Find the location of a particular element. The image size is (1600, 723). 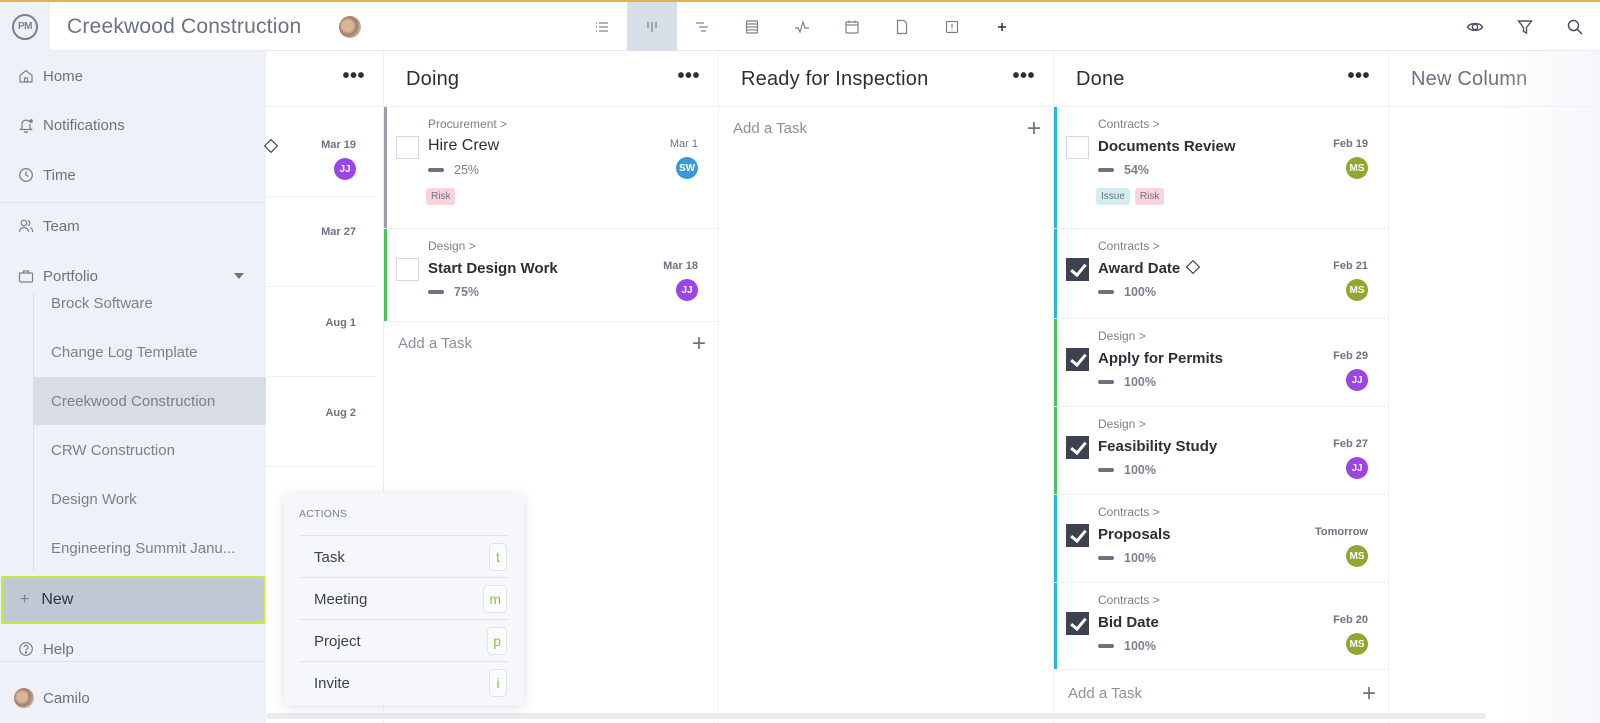

task-card: Contracts > Proposals 100% Tomorrow MS is located at coordinates (1221, 539).